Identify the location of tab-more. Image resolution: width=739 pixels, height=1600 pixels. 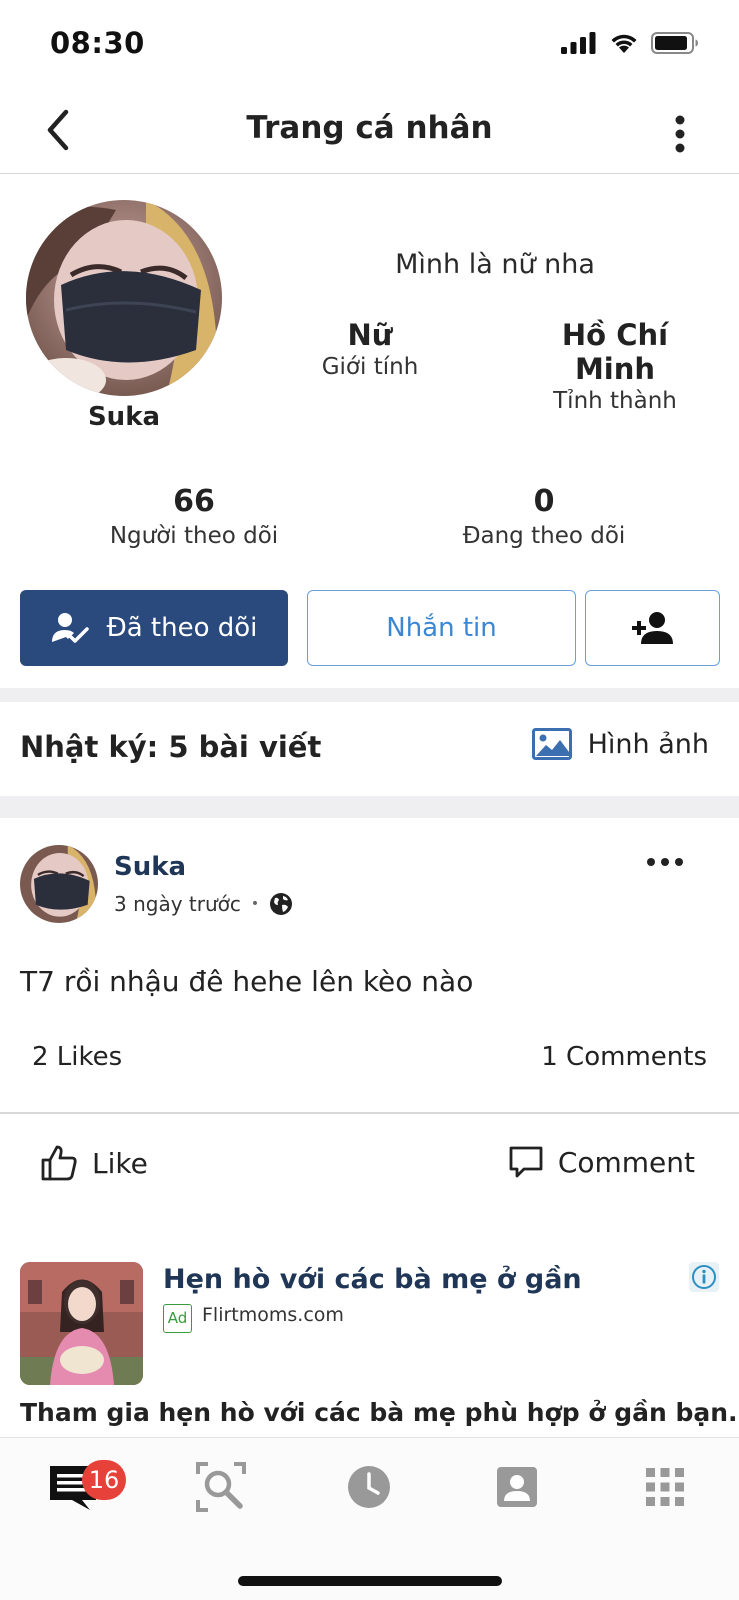
(665, 1487).